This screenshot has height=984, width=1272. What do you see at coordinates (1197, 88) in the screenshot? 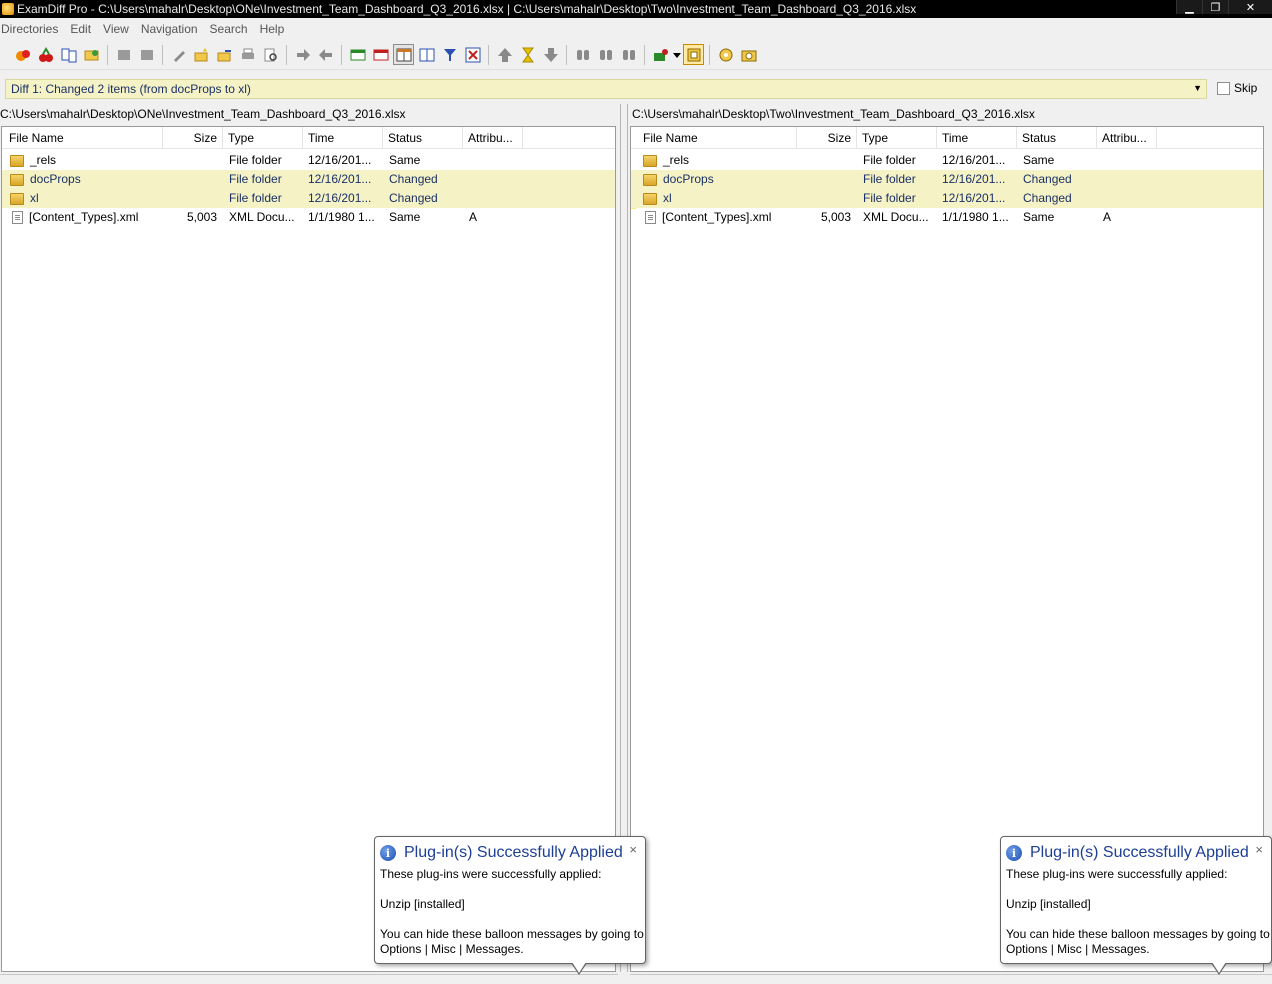
I see `chevron-down-icon: ▼` at bounding box center [1197, 88].